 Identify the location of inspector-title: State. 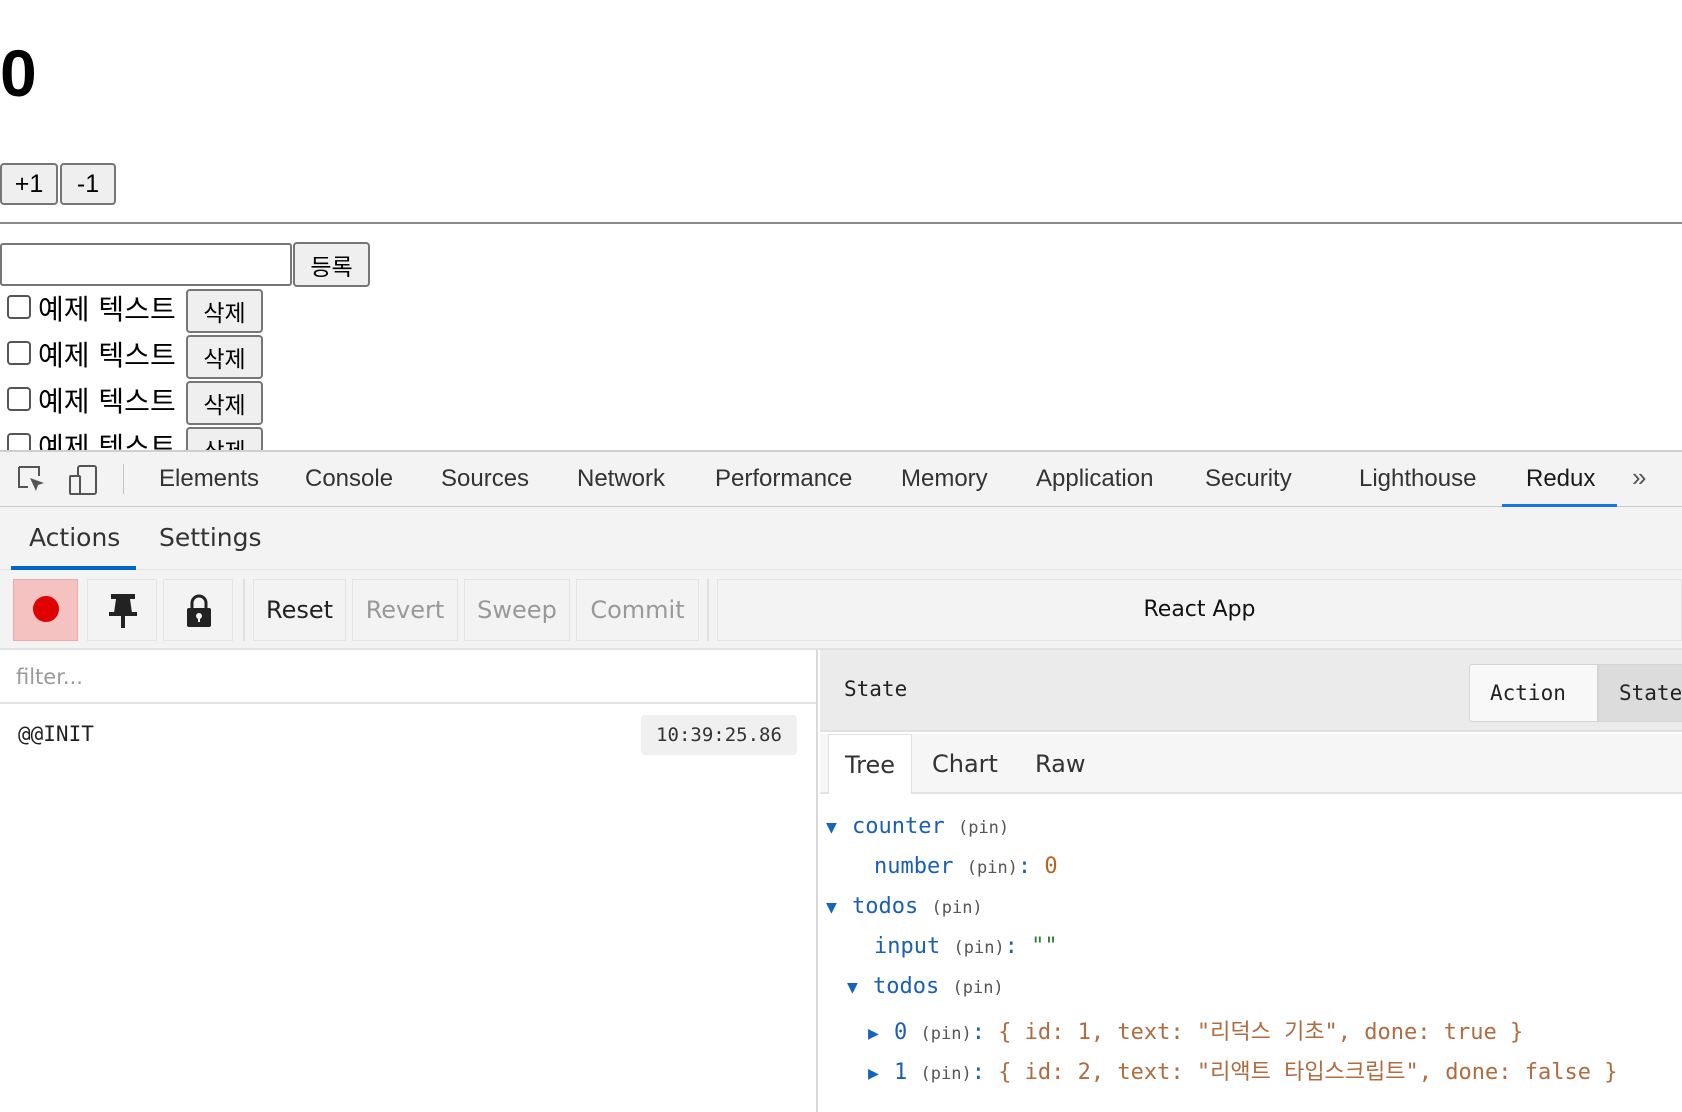
(876, 689).